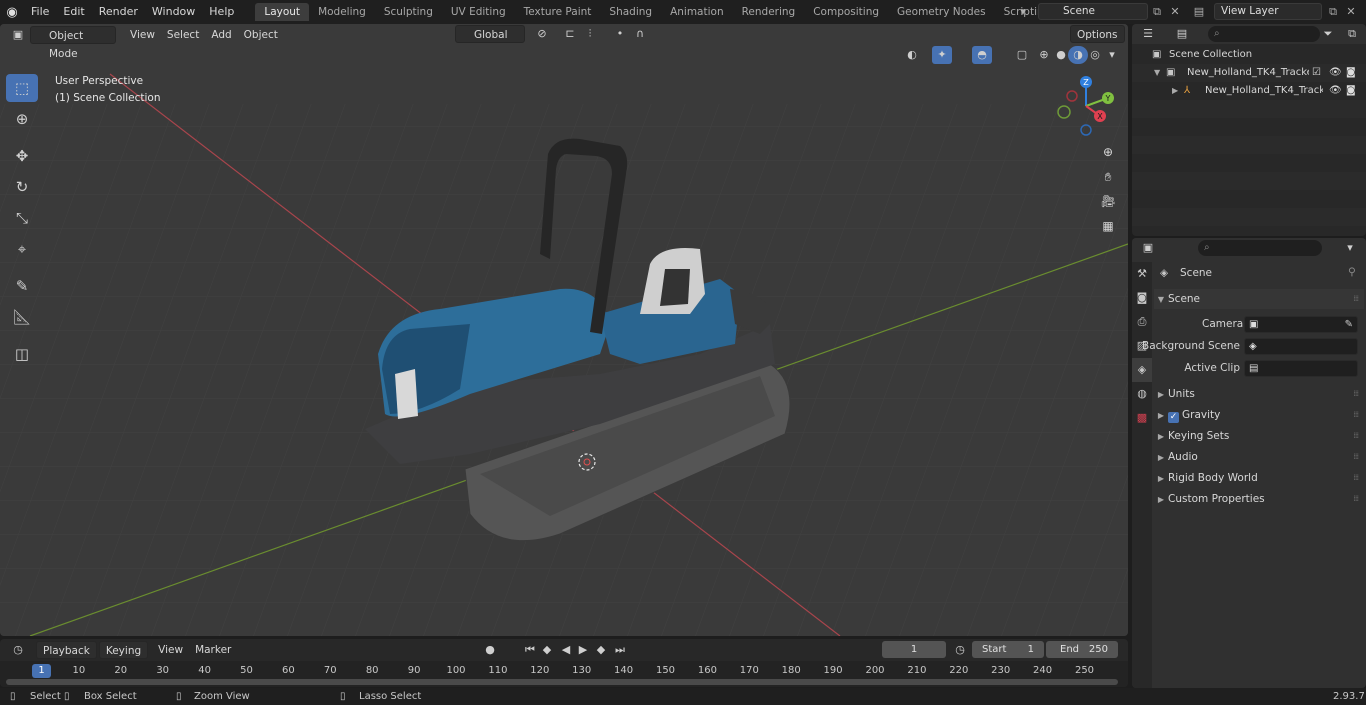 The image size is (1366, 705). Describe the element at coordinates (630, 12) in the screenshot. I see `tab-shading: Shading` at that location.